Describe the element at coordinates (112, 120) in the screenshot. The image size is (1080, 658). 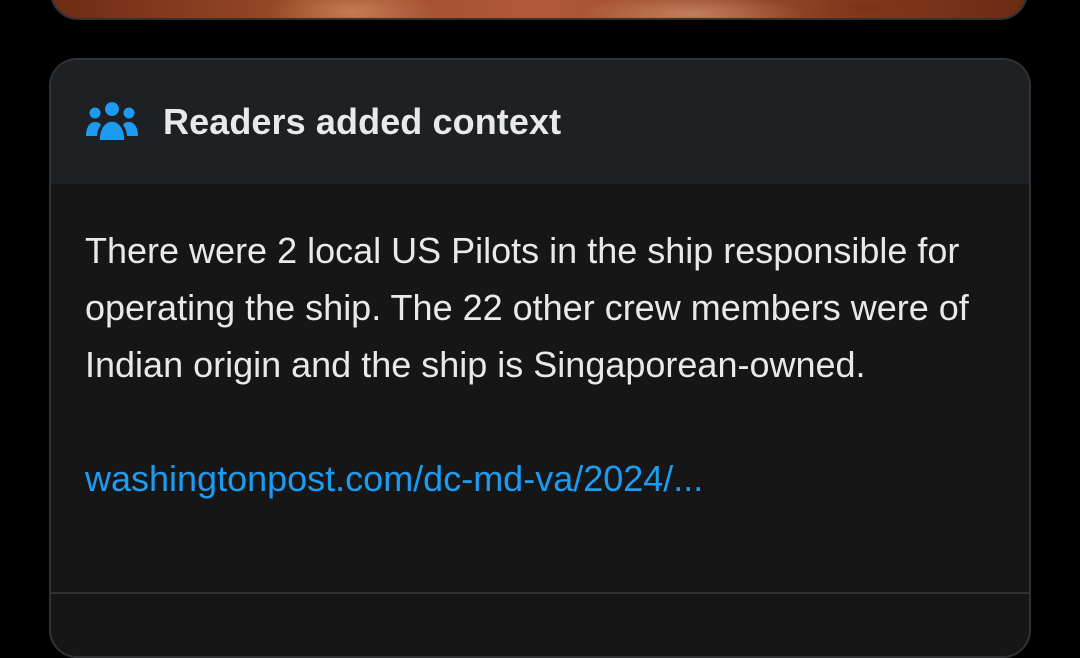
I see `people-icon` at that location.